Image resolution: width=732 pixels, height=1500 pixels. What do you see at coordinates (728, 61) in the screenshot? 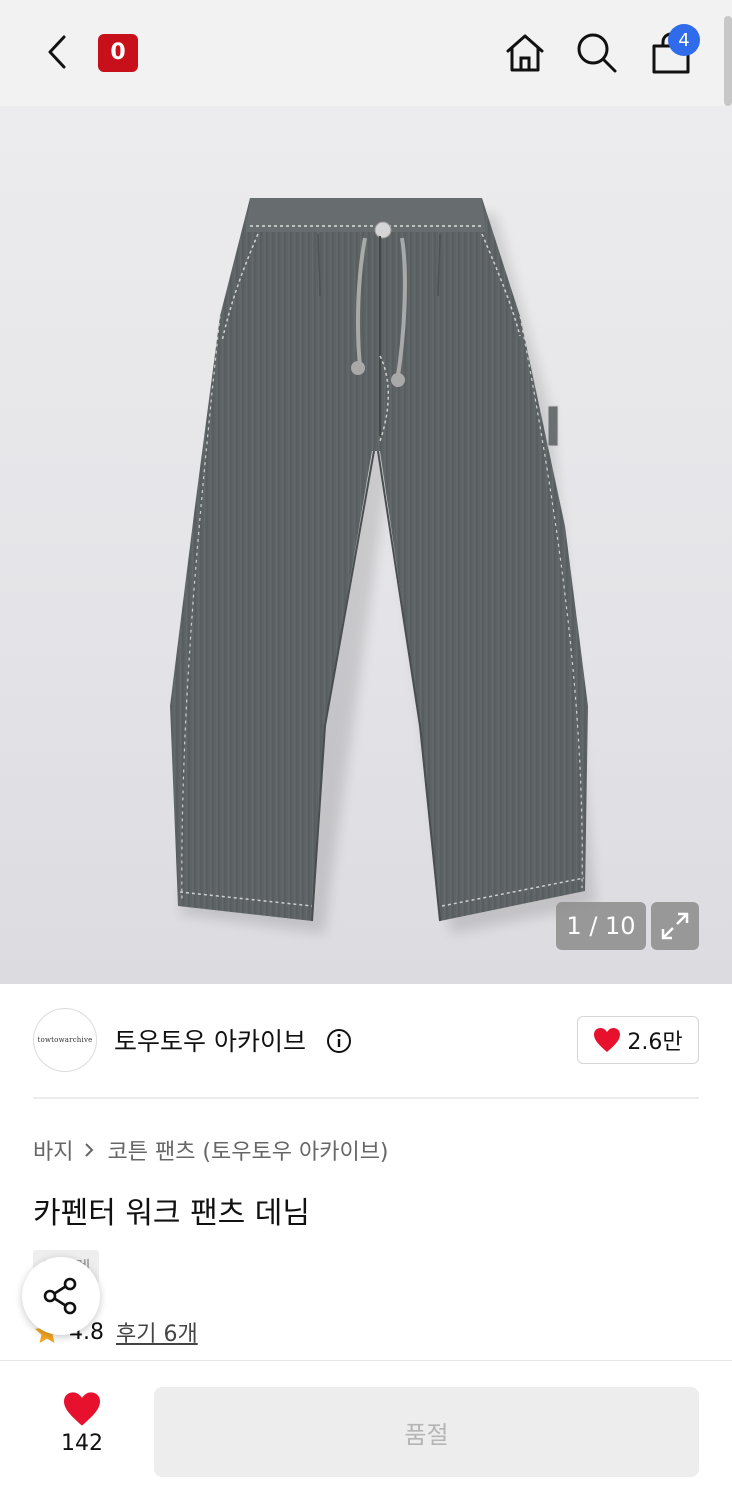
I see `scrollbar` at bounding box center [728, 61].